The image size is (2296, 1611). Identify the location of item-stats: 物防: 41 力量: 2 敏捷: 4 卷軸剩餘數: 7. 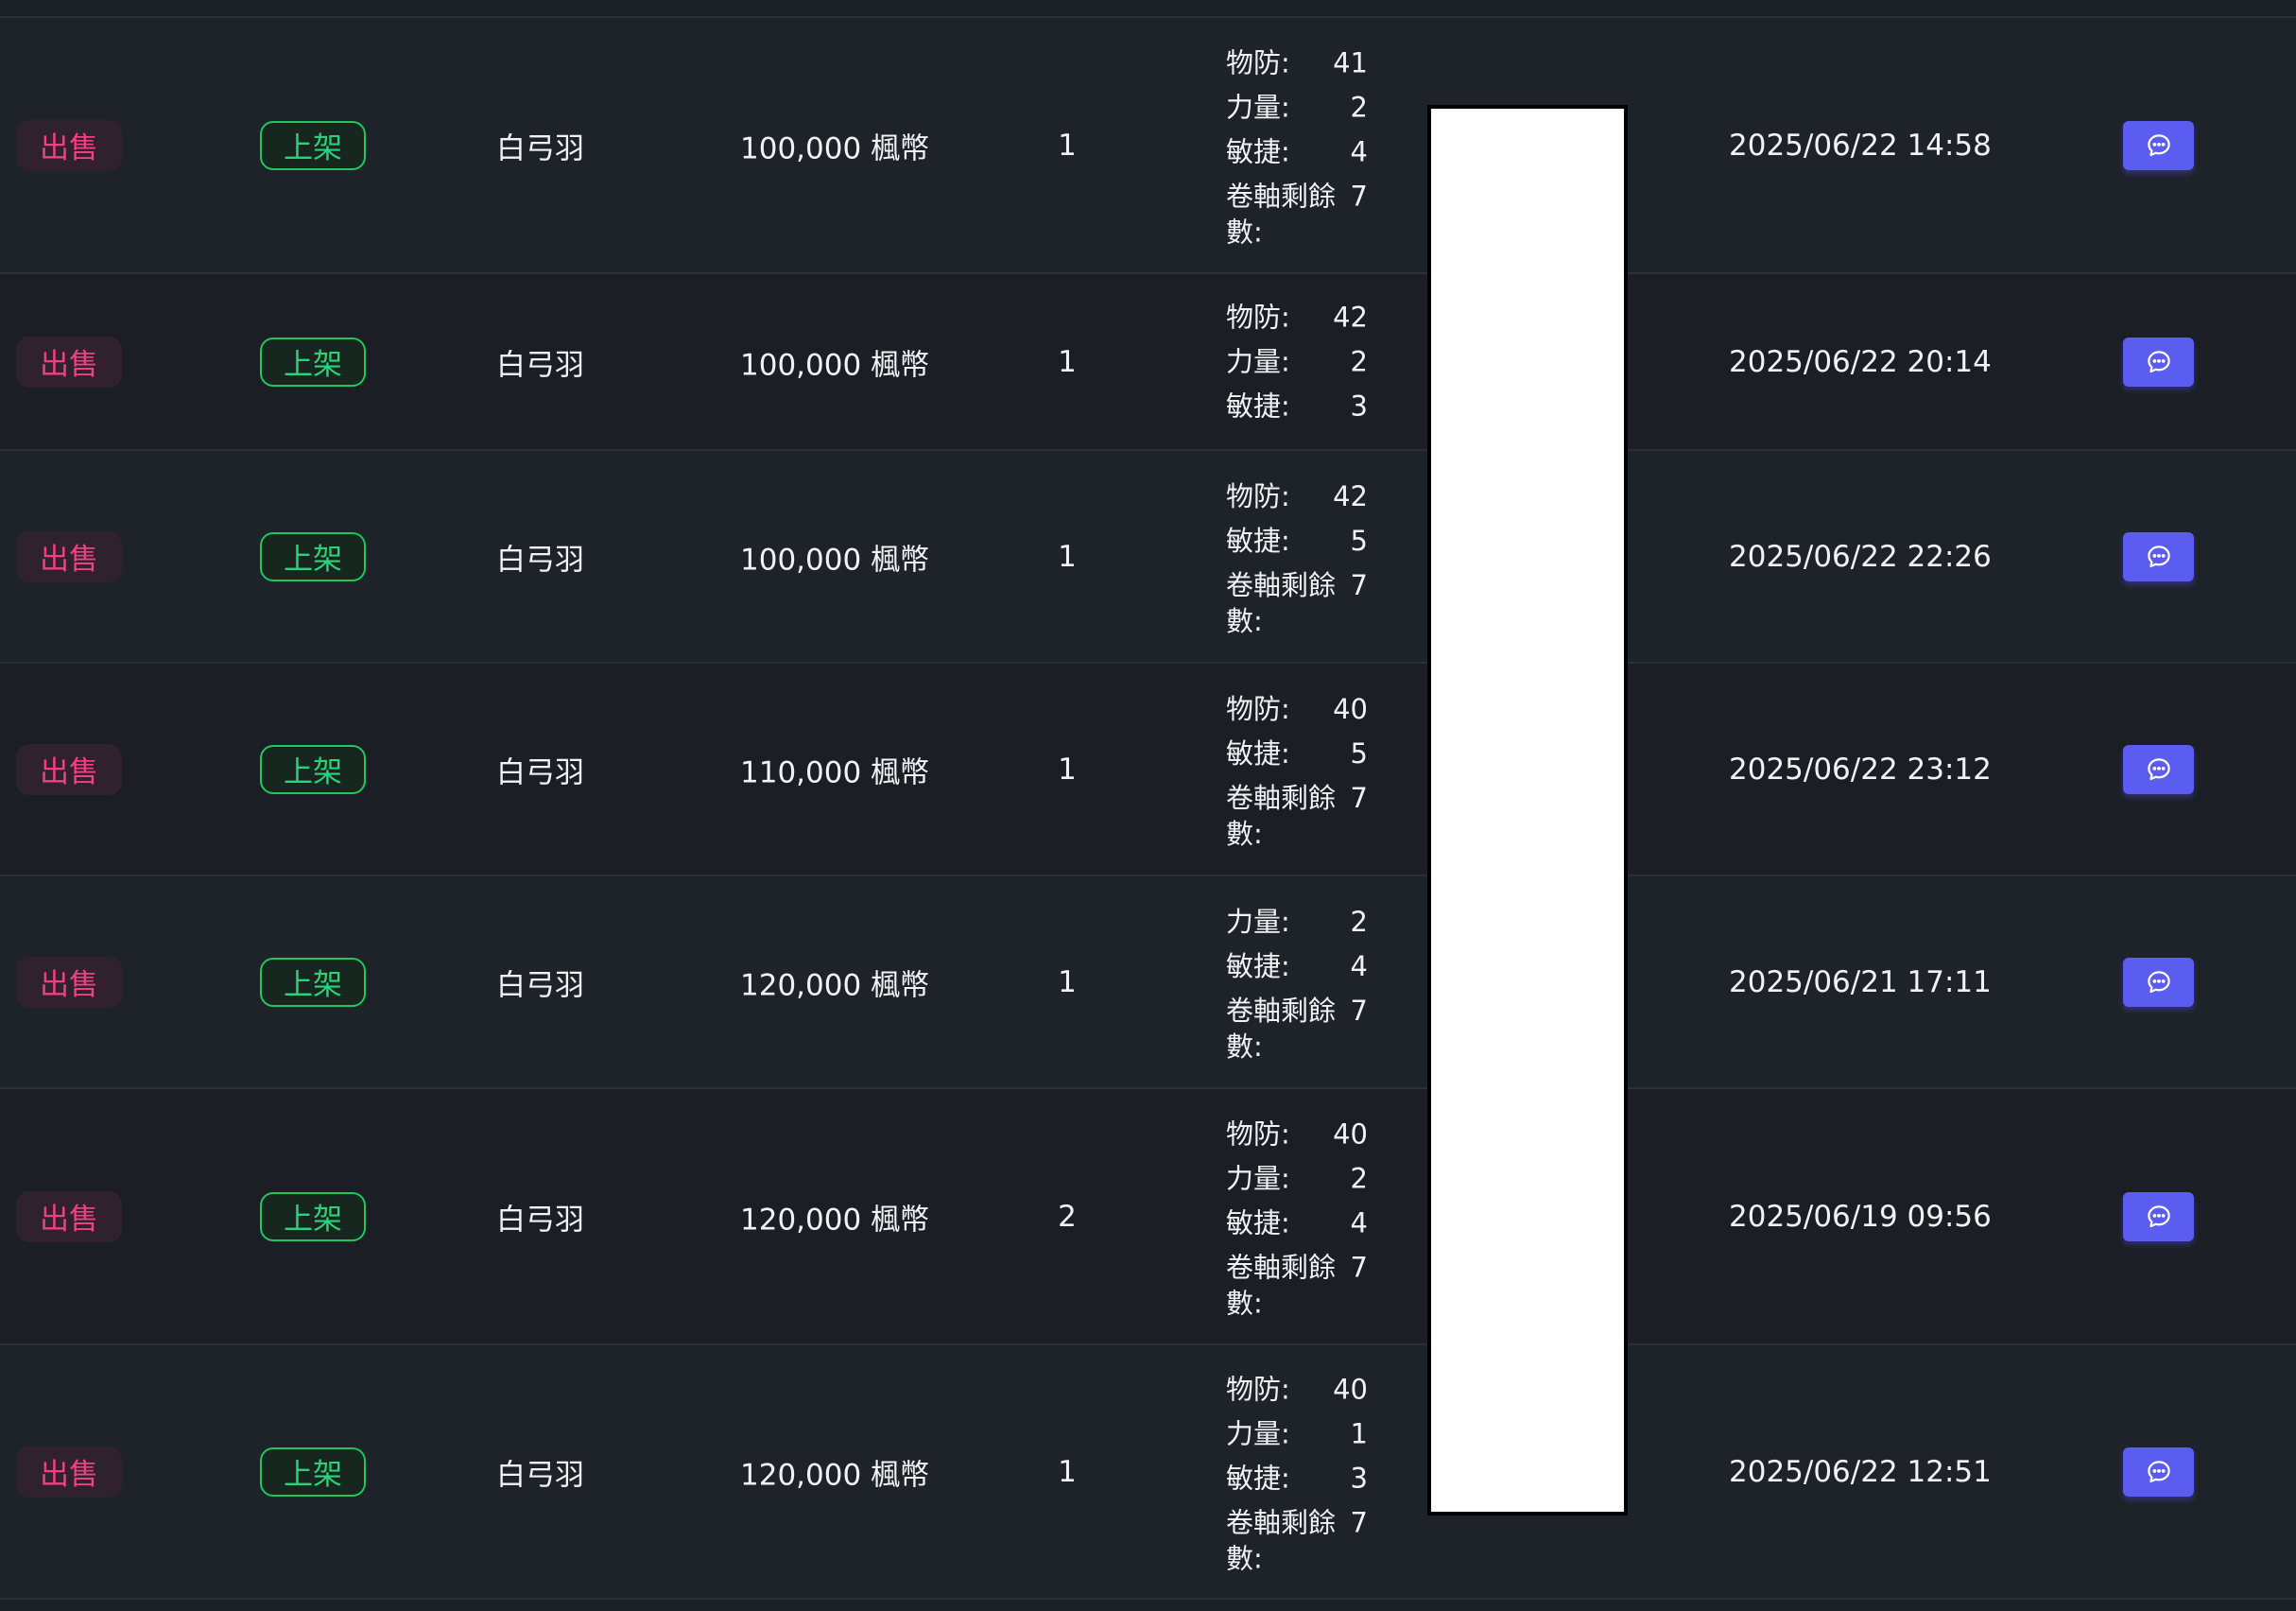
(1297, 145).